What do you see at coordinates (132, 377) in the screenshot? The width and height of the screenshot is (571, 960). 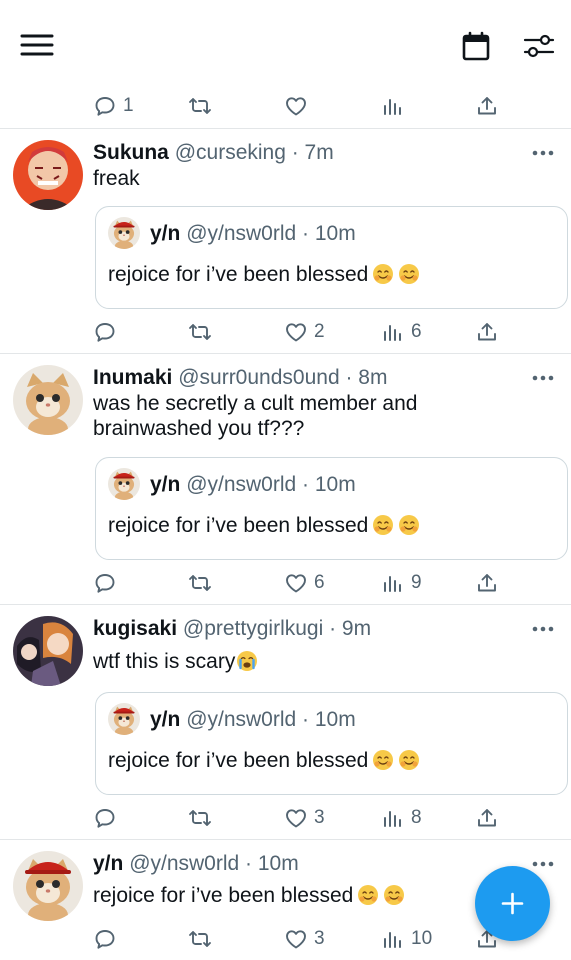 I see `author-name: Inumaki` at bounding box center [132, 377].